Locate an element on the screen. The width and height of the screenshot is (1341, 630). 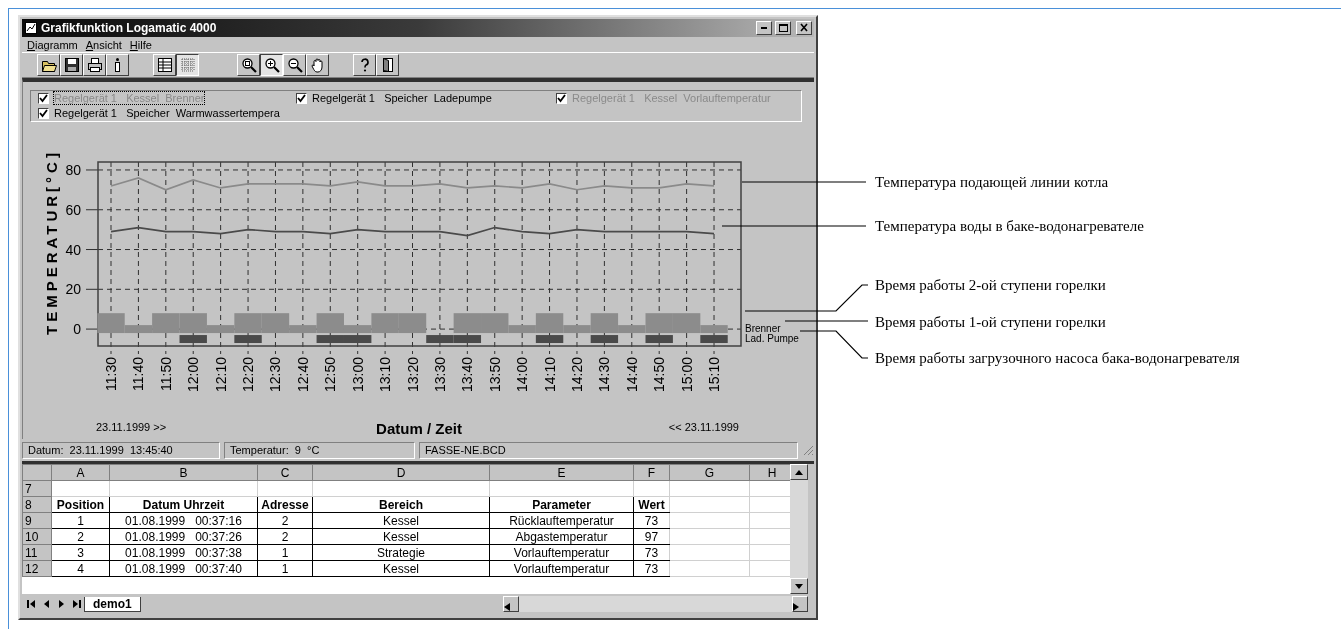
info-button is located at coordinates (117, 65).